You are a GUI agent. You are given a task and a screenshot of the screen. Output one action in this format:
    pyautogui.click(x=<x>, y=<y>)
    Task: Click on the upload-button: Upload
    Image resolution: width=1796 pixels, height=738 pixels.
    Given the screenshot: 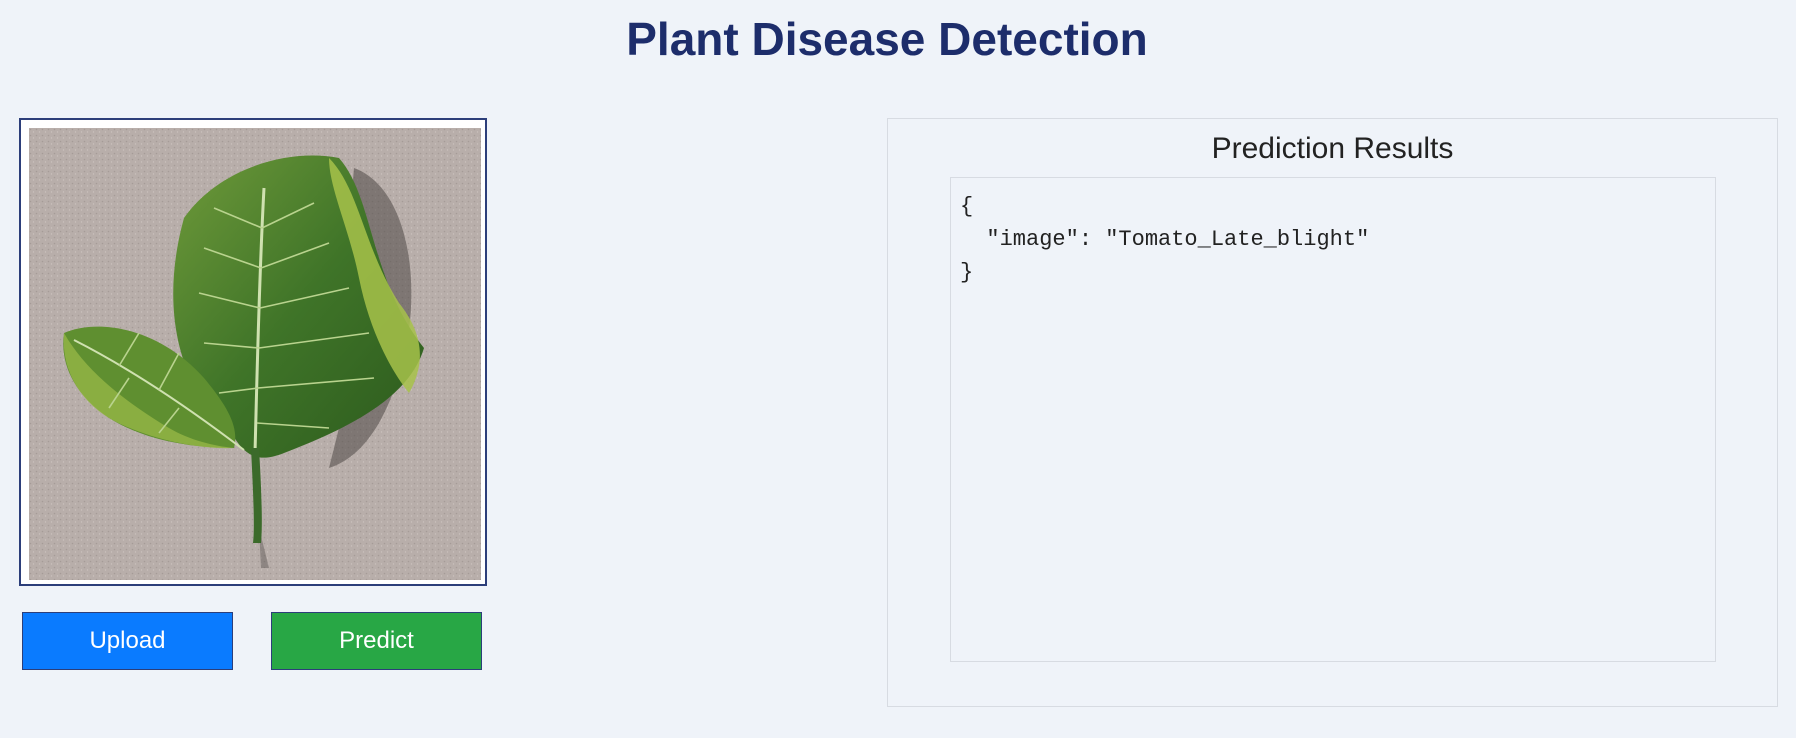 What is the action you would take?
    pyautogui.click(x=127, y=641)
    